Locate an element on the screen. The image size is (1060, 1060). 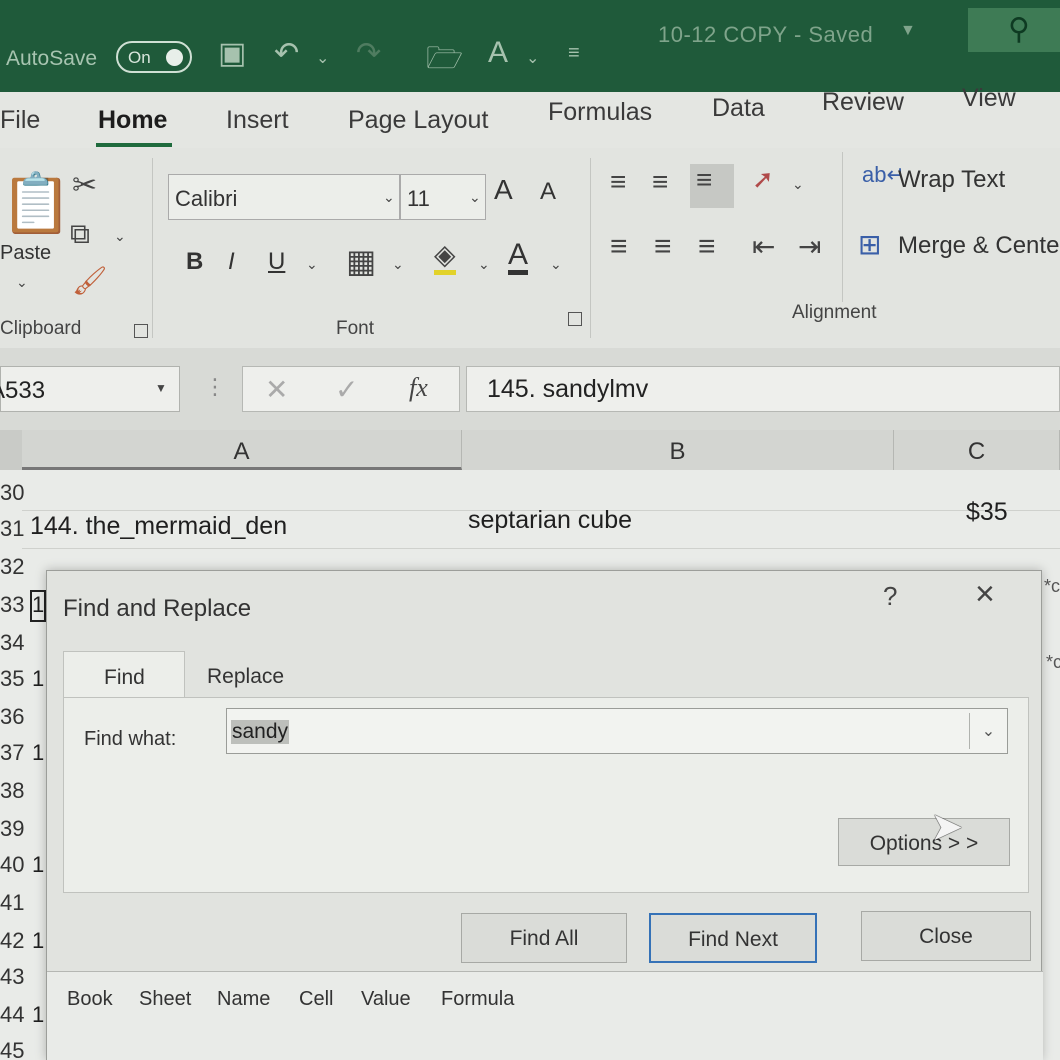
cell-a35: 1 is located at coordinates (38, 679).